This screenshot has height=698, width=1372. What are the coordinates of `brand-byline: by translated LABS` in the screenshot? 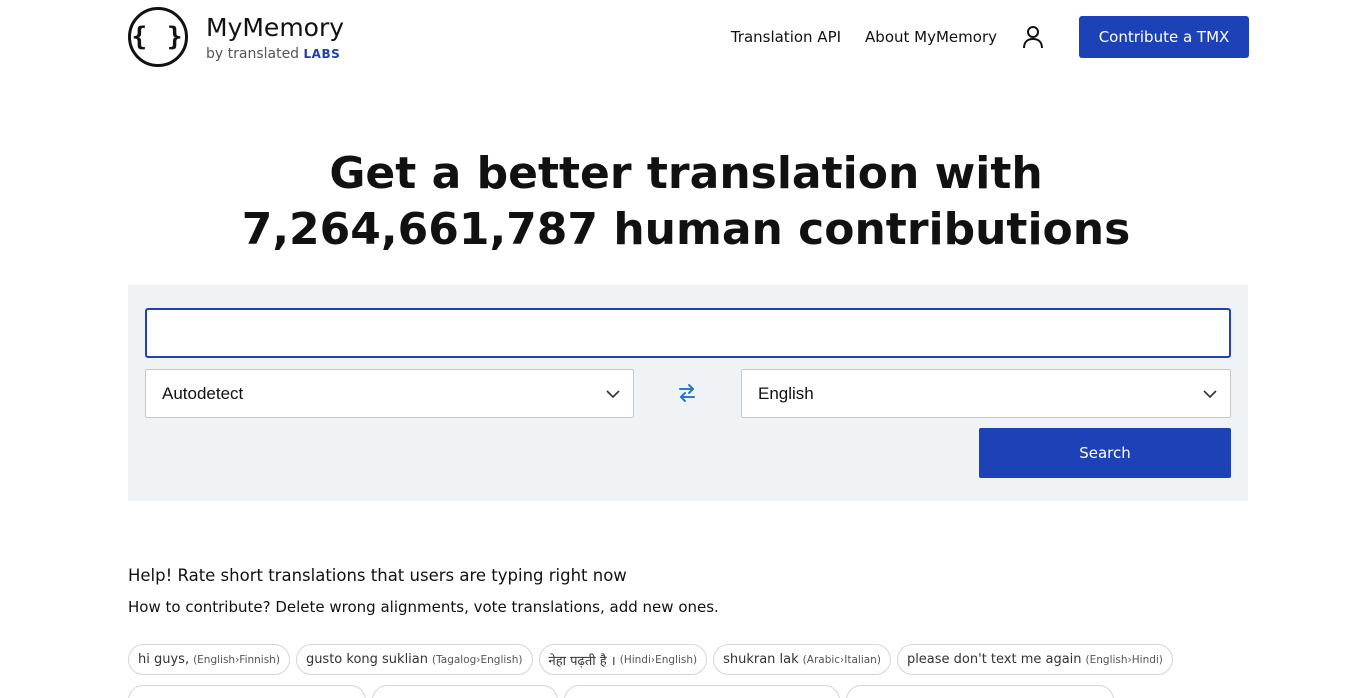 It's located at (275, 54).